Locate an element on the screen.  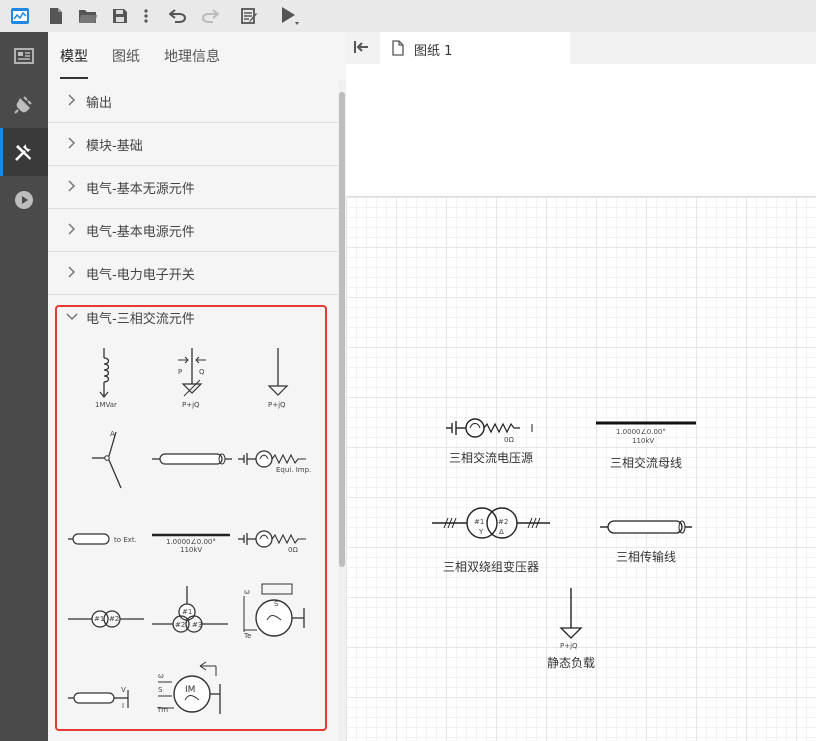
canvas-load-label: 静态负载 is located at coordinates (571, 663).